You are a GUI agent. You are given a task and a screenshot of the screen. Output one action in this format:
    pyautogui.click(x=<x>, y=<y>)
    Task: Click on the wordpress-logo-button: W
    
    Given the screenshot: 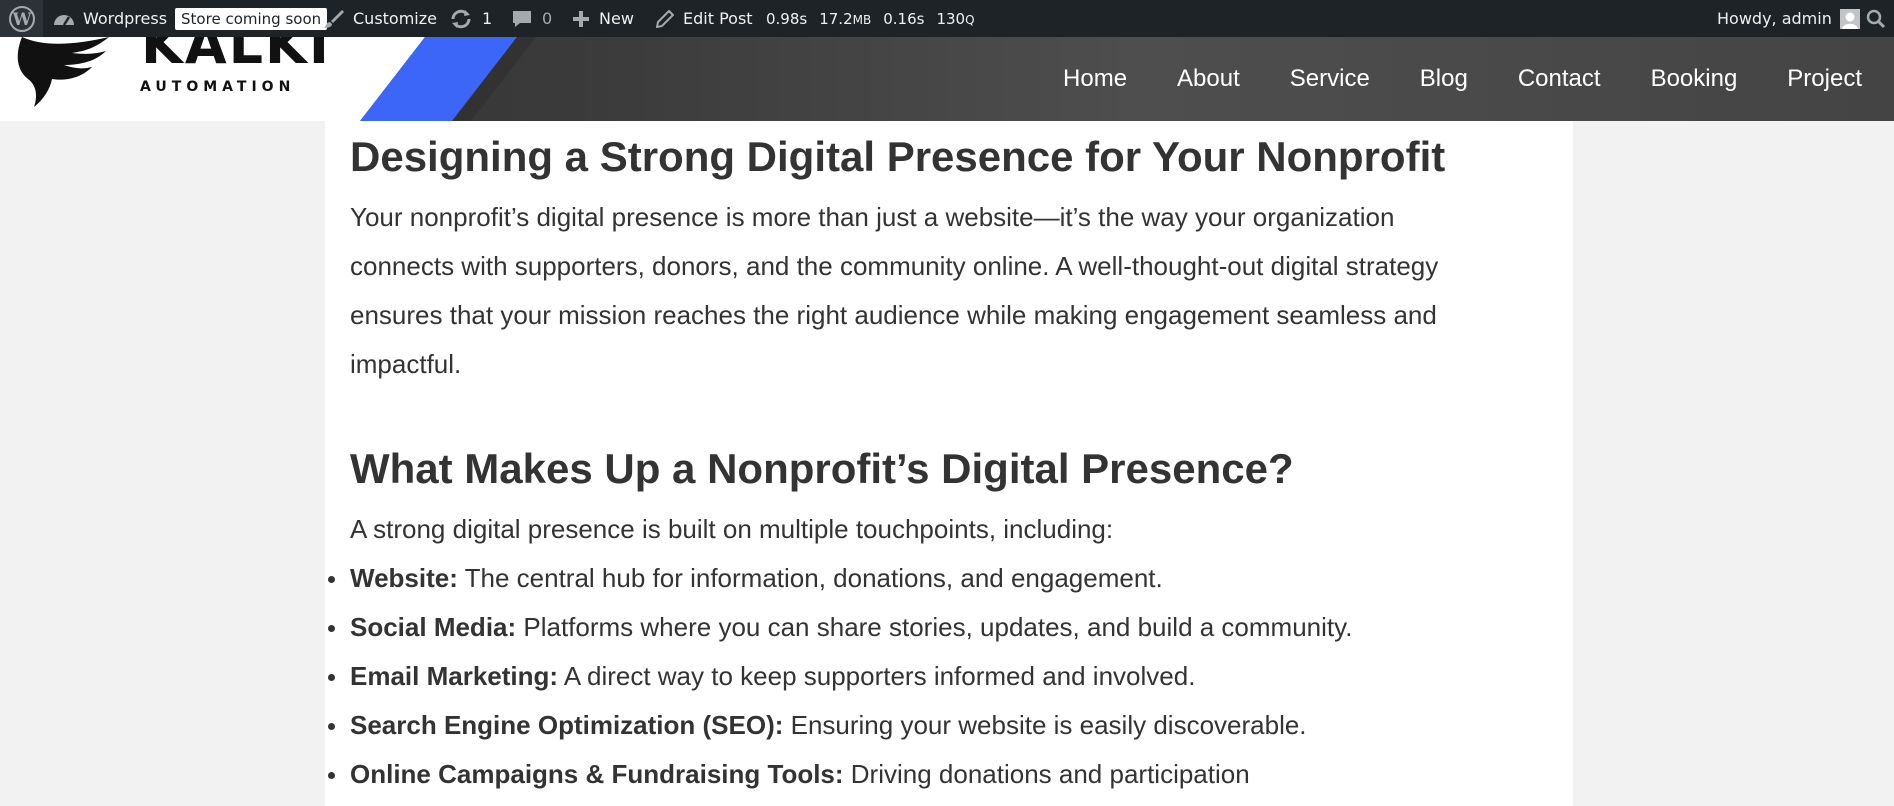 What is the action you would take?
    pyautogui.click(x=21, y=18)
    